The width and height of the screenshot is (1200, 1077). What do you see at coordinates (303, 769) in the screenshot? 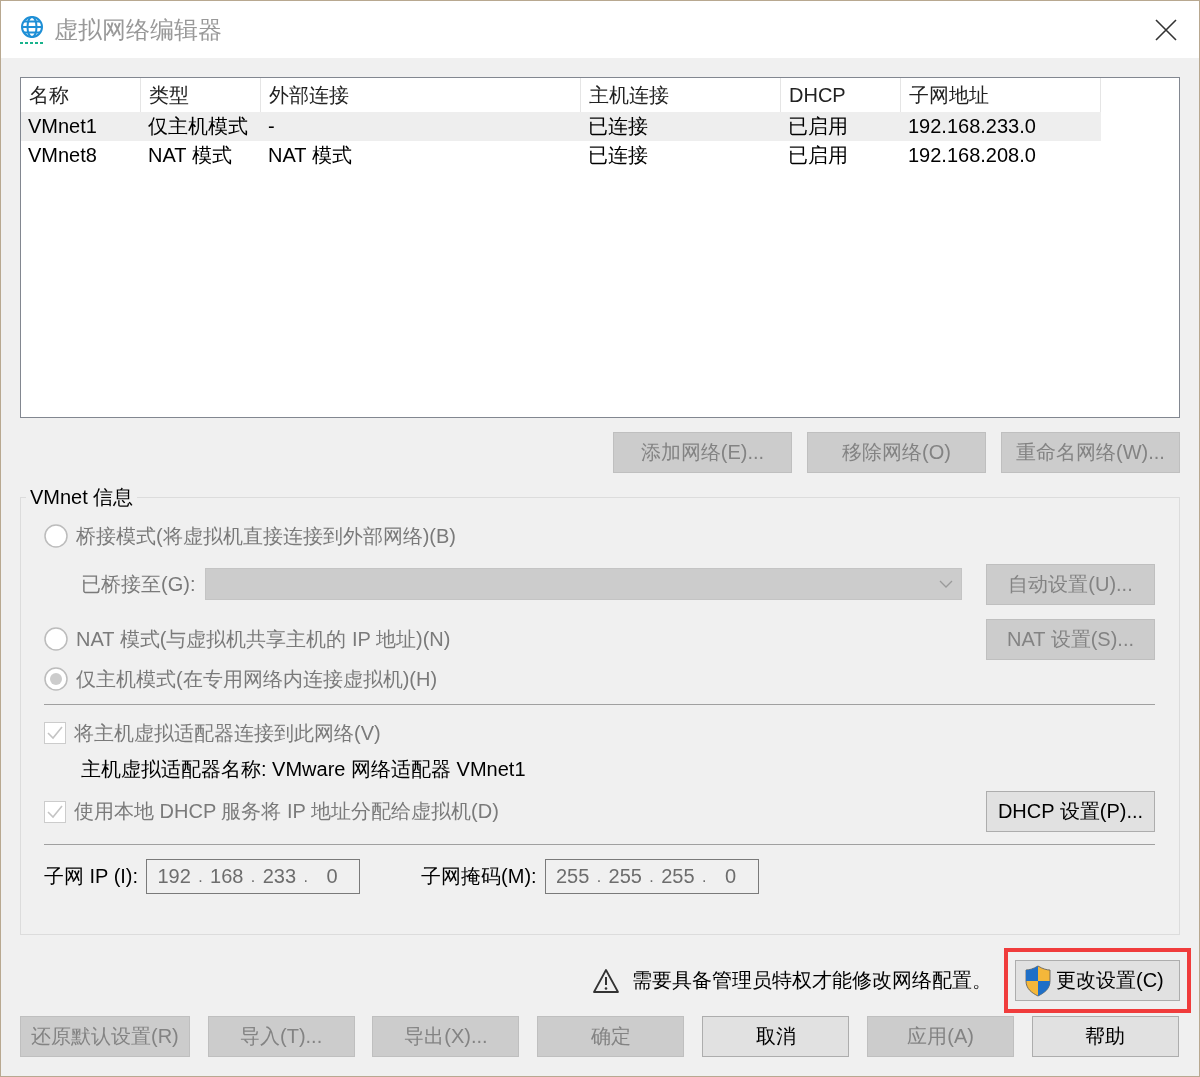
I see `adapter-name-text: 主机虚拟适配器名称: VMware 网络适配器 VMnet1` at bounding box center [303, 769].